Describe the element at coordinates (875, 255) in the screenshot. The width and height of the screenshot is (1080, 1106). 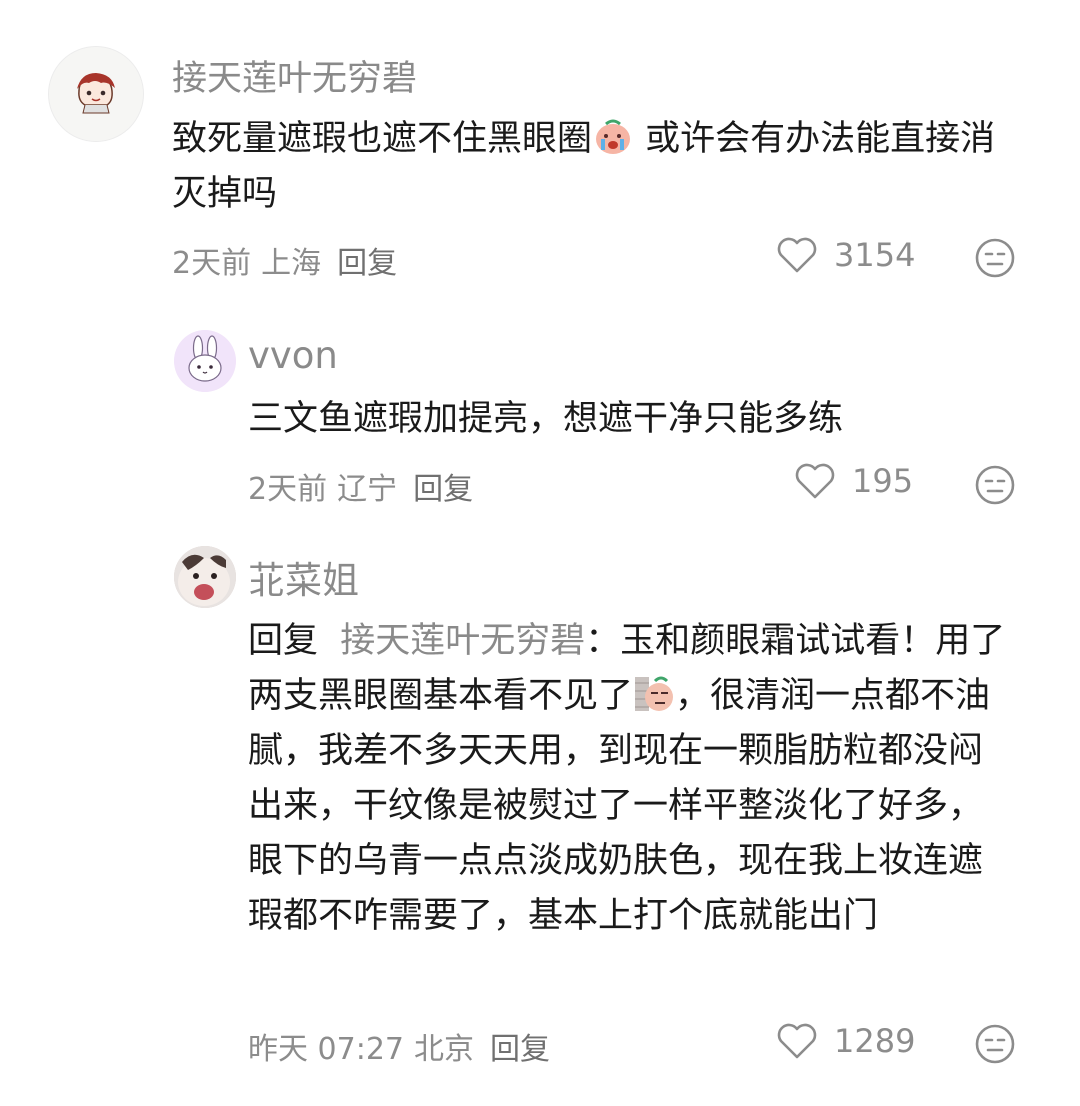
I see `like-count: 3154` at that location.